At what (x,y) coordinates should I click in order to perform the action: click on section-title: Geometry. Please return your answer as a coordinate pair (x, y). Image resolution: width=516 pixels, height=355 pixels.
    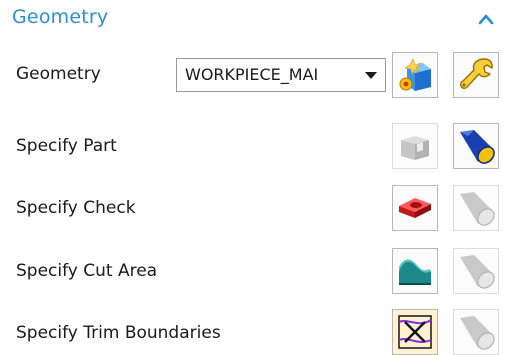
    Looking at the image, I should click on (60, 17).